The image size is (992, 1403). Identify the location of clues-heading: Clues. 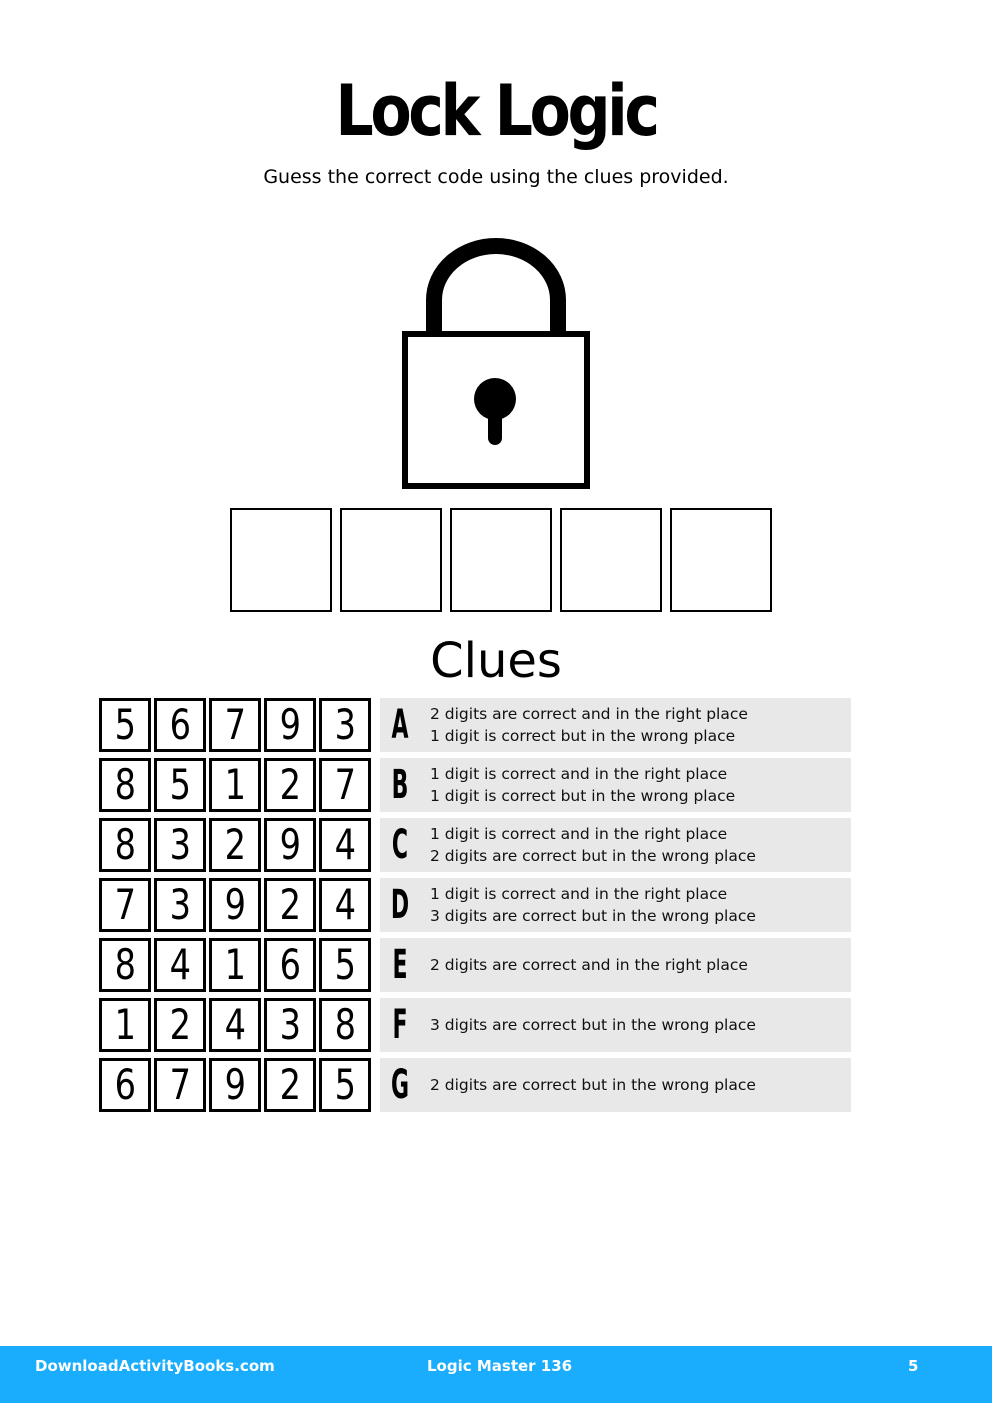
(496, 661).